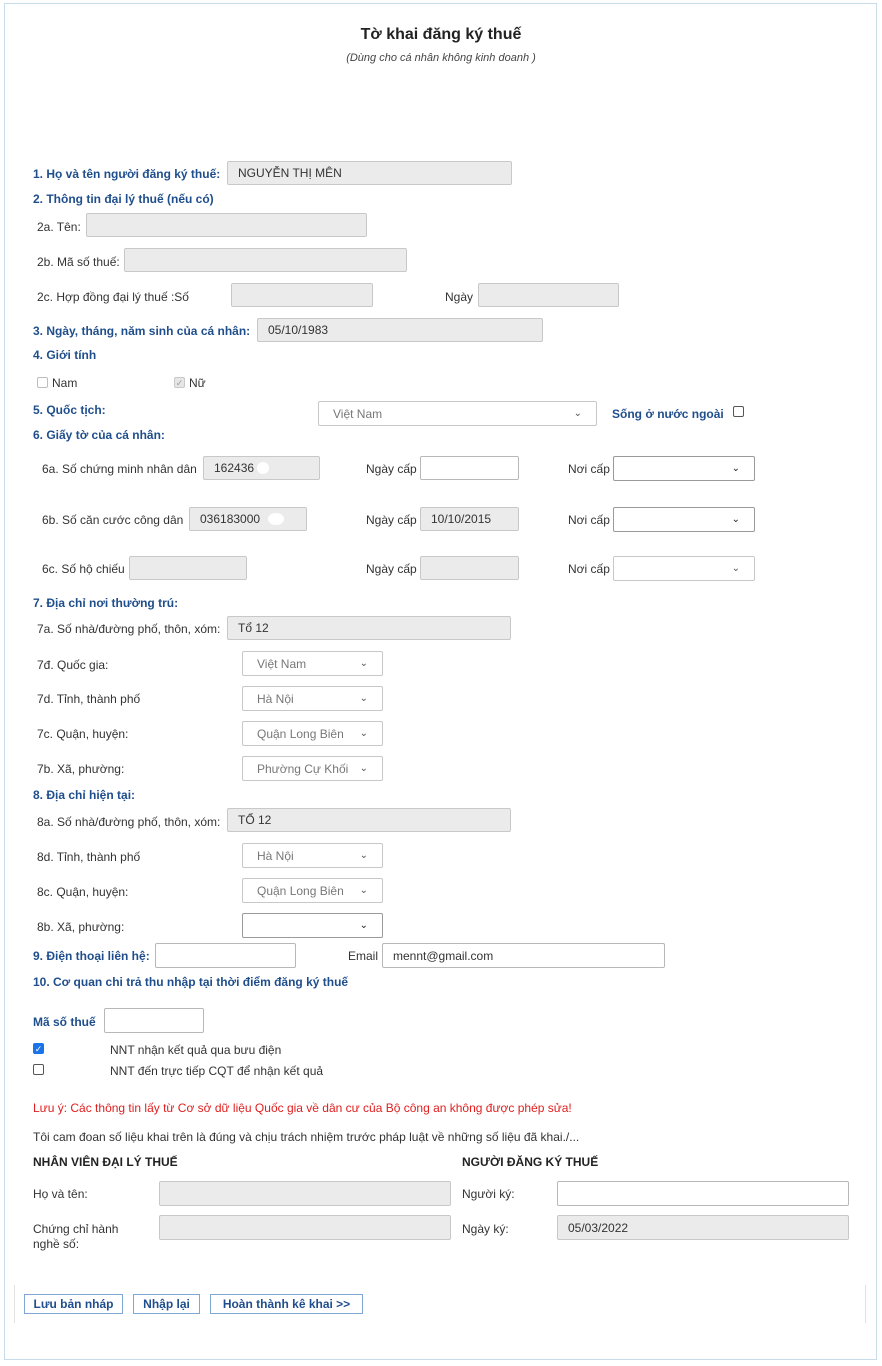  Describe the element at coordinates (469, 468) in the screenshot. I see `cmnd-issue-date-field` at that location.